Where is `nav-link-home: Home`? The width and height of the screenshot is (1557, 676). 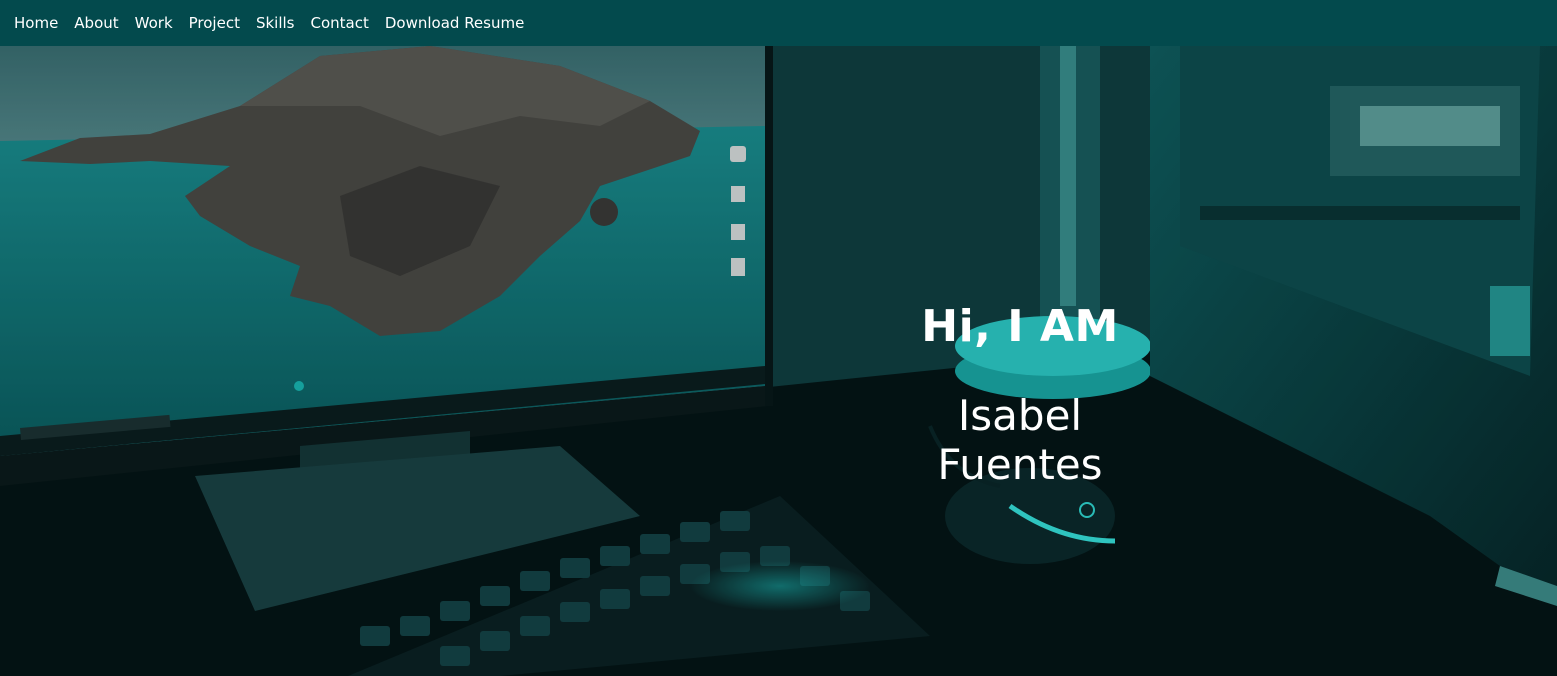 nav-link-home: Home is located at coordinates (36, 23).